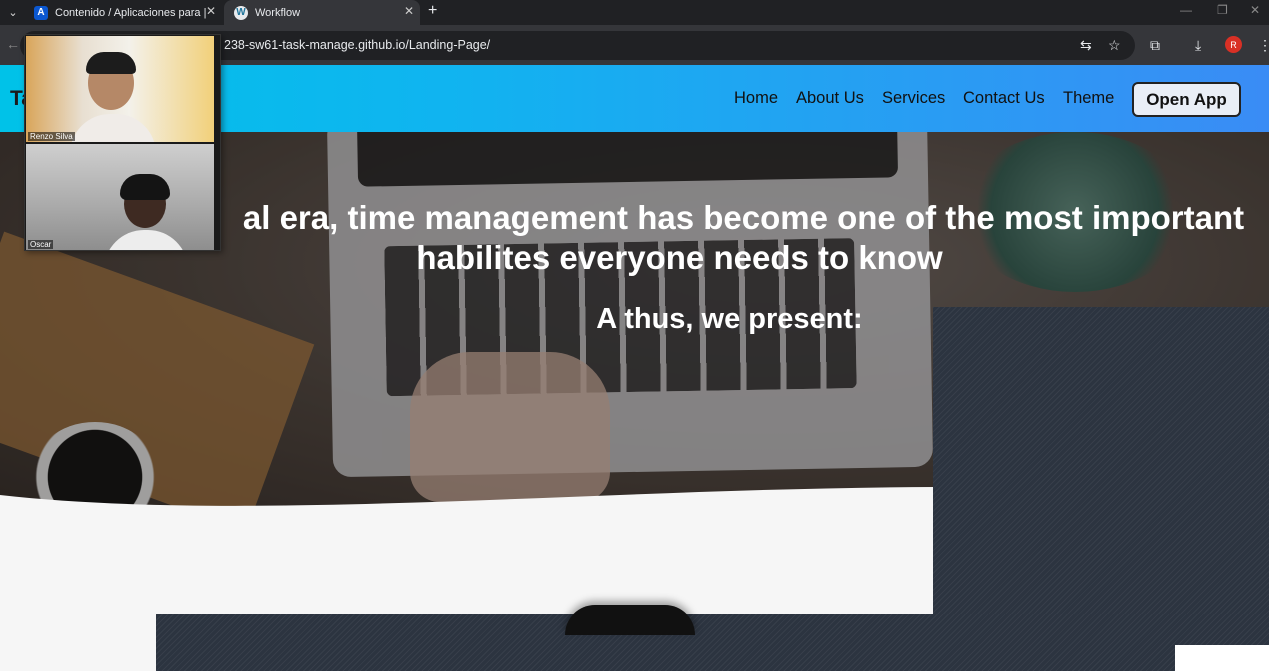 Image resolution: width=1269 pixels, height=671 pixels. What do you see at coordinates (1233, 44) in the screenshot?
I see `profile-avatar: R` at bounding box center [1233, 44].